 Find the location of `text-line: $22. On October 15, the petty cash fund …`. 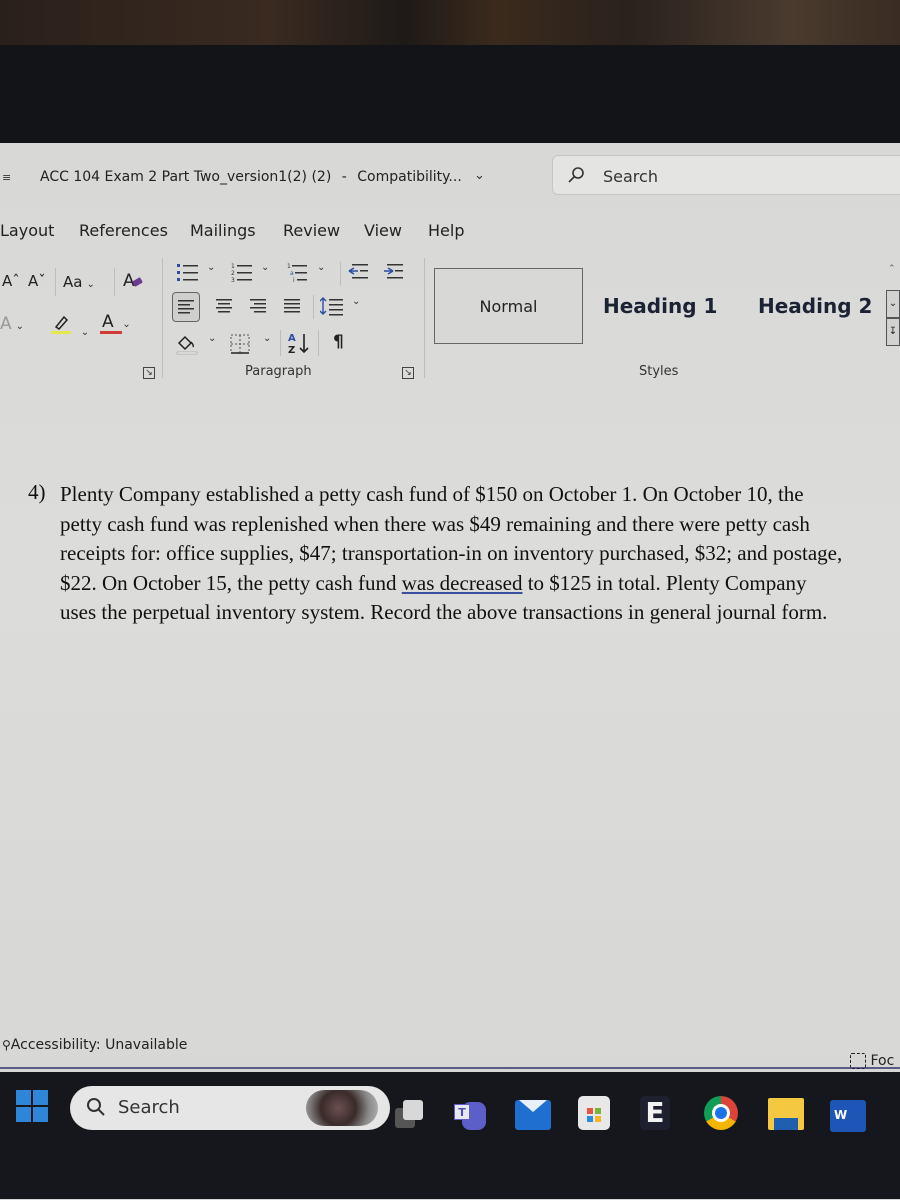

text-line: $22. On October 15, the petty cash fund … is located at coordinates (480, 584).